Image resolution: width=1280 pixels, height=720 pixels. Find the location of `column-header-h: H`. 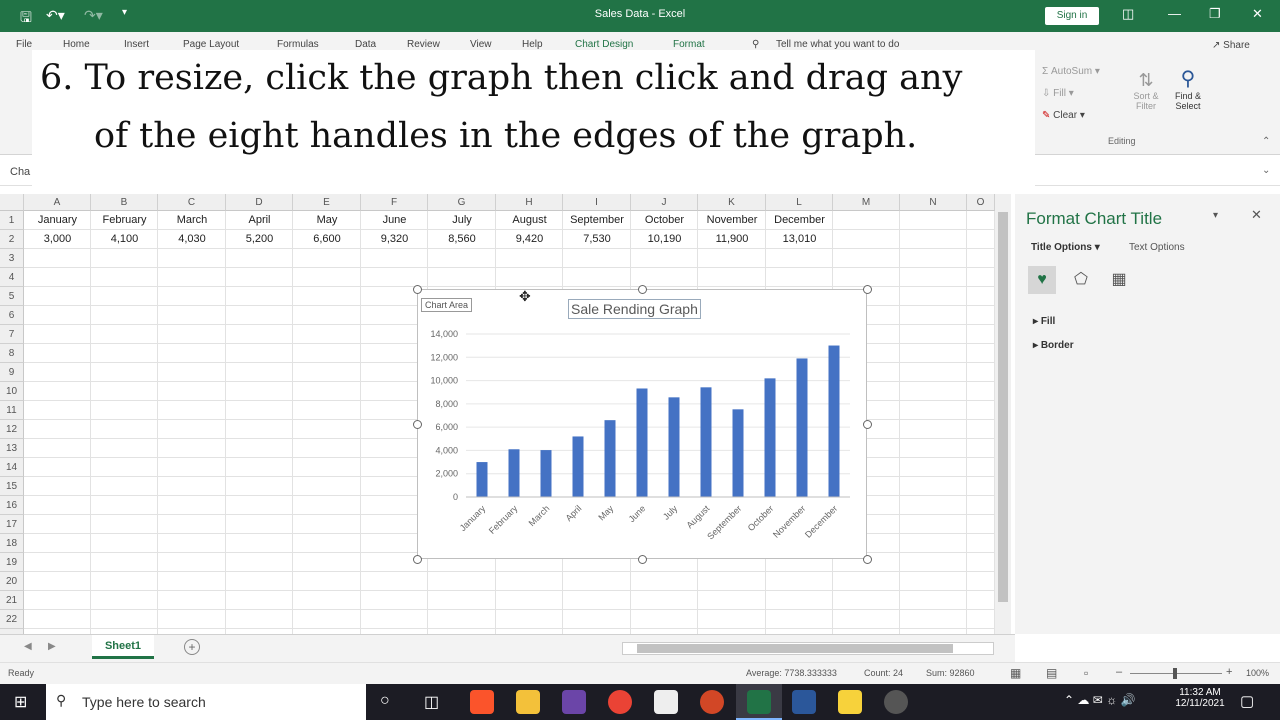

column-header-h: H is located at coordinates (529, 202).